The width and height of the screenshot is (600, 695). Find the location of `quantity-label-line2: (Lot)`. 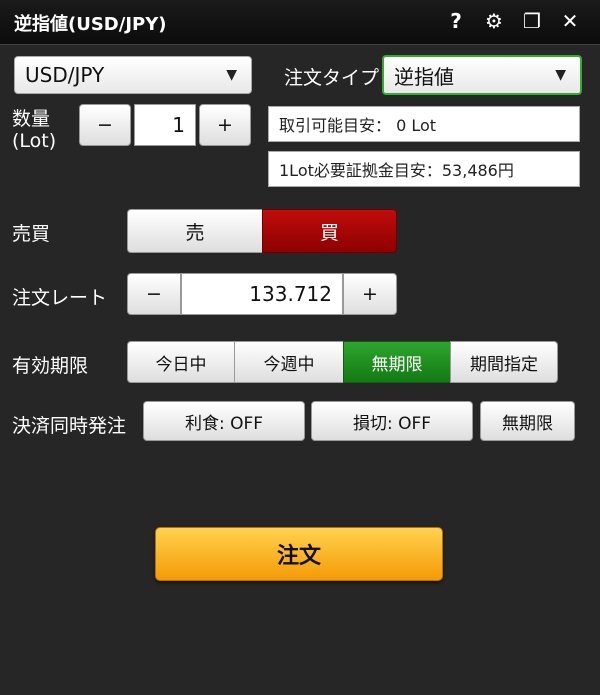

quantity-label-line2: (Lot) is located at coordinates (34, 141).